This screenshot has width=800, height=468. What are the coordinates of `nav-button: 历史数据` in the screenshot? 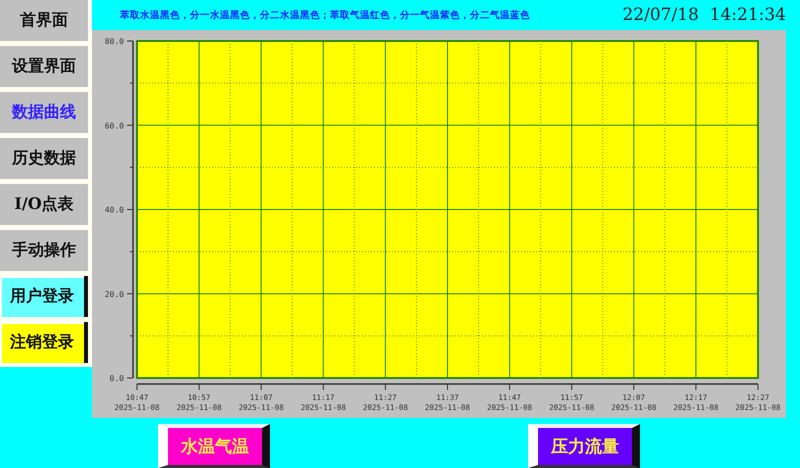 It's located at (44, 158).